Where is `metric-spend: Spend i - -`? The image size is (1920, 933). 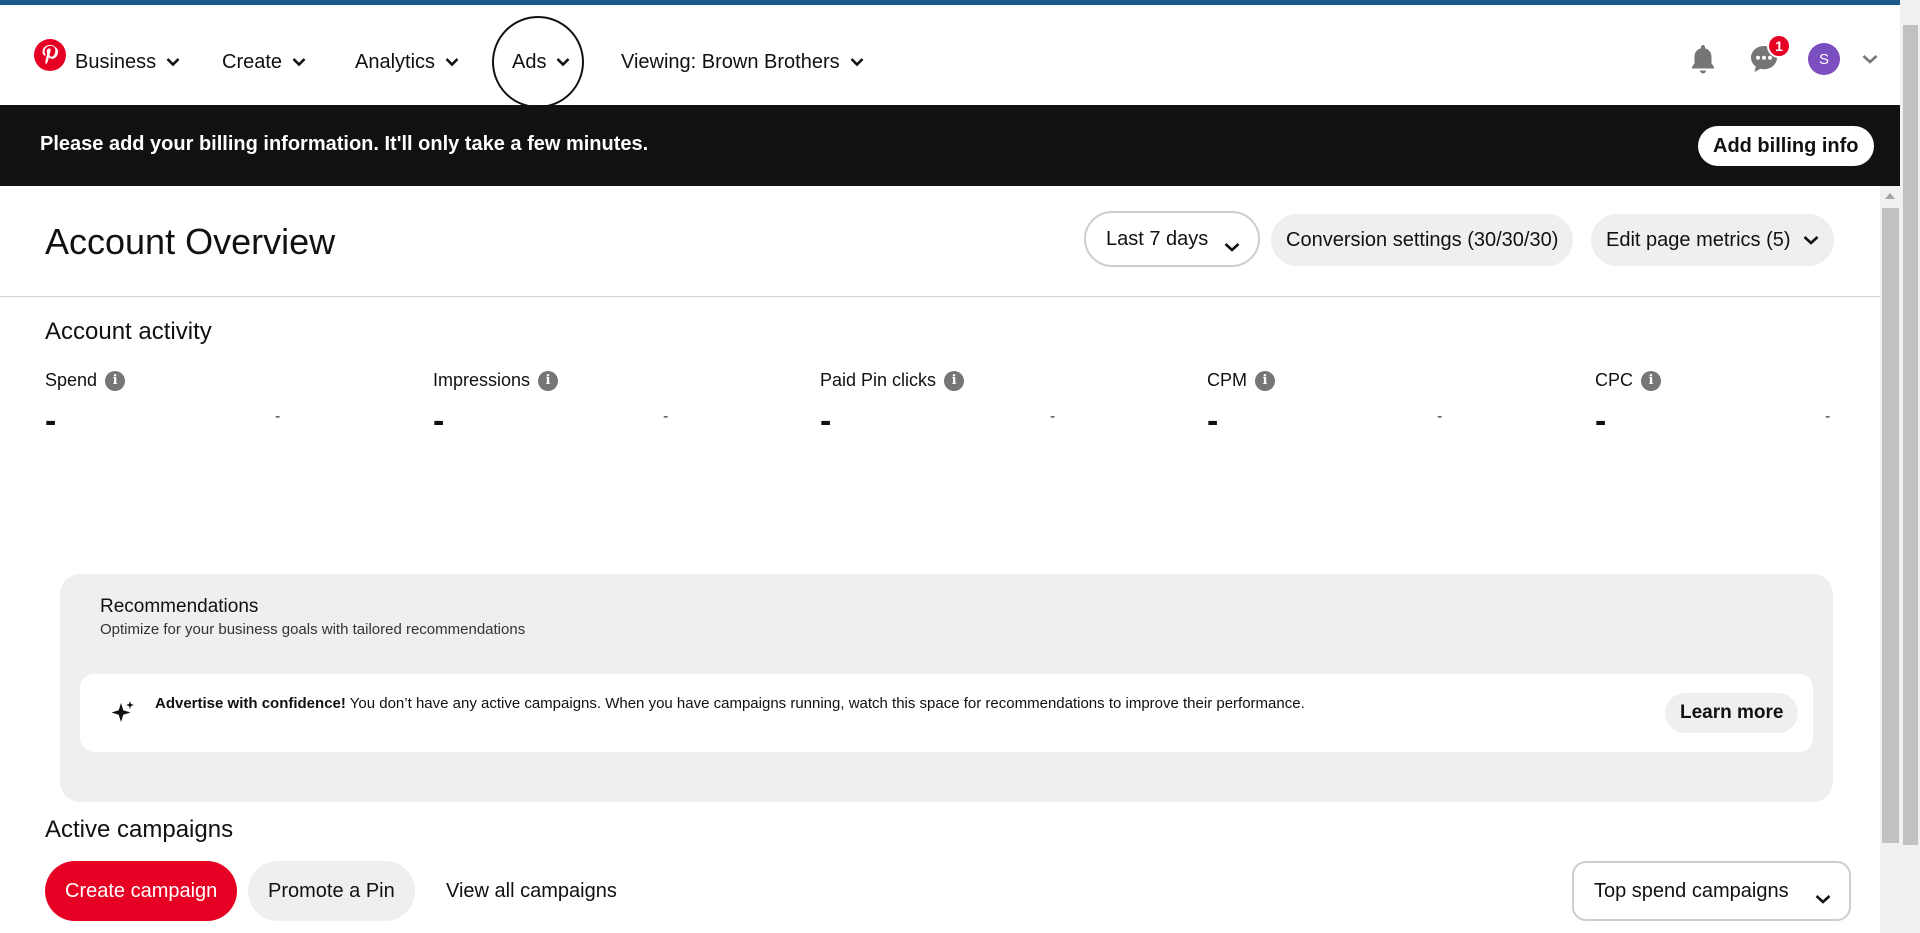 metric-spend: Spend i - - is located at coordinates (165, 405).